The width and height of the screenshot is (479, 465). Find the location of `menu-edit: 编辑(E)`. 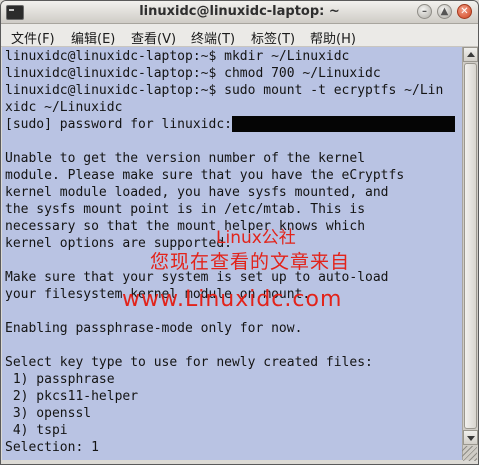

menu-edit: 编辑(E) is located at coordinates (93, 37).